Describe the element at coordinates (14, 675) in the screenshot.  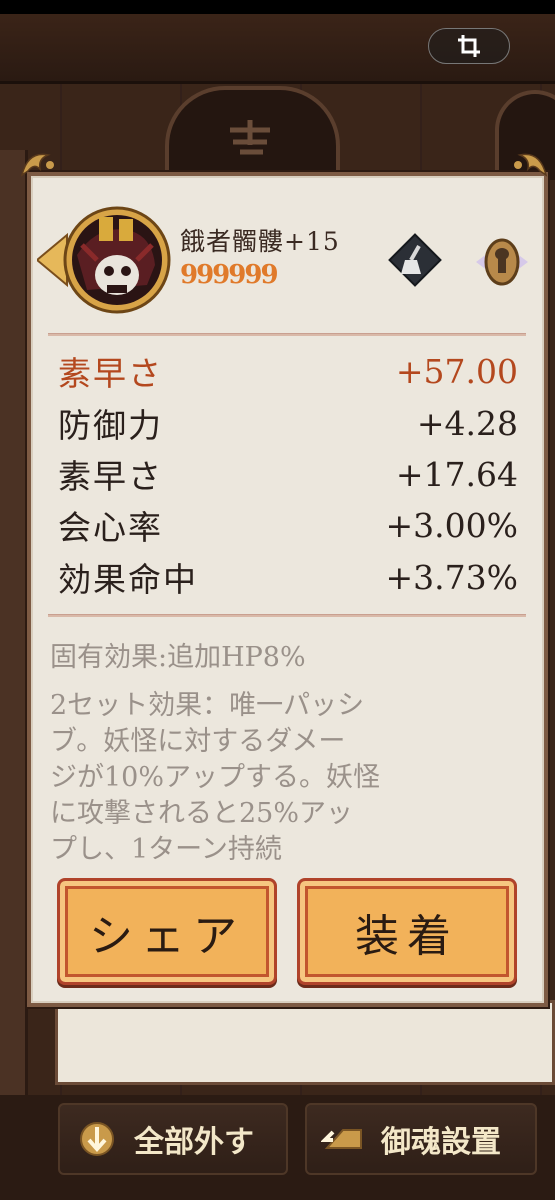
I see `background-pillar` at that location.